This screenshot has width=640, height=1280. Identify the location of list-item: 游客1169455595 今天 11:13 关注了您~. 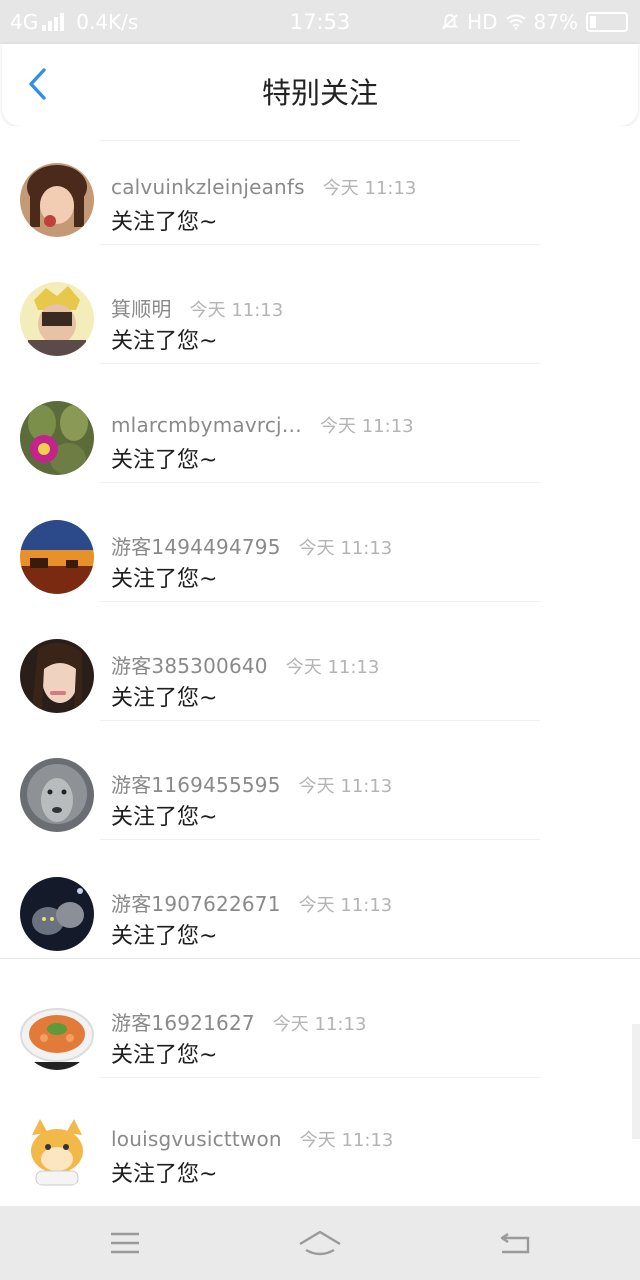
(320, 780).